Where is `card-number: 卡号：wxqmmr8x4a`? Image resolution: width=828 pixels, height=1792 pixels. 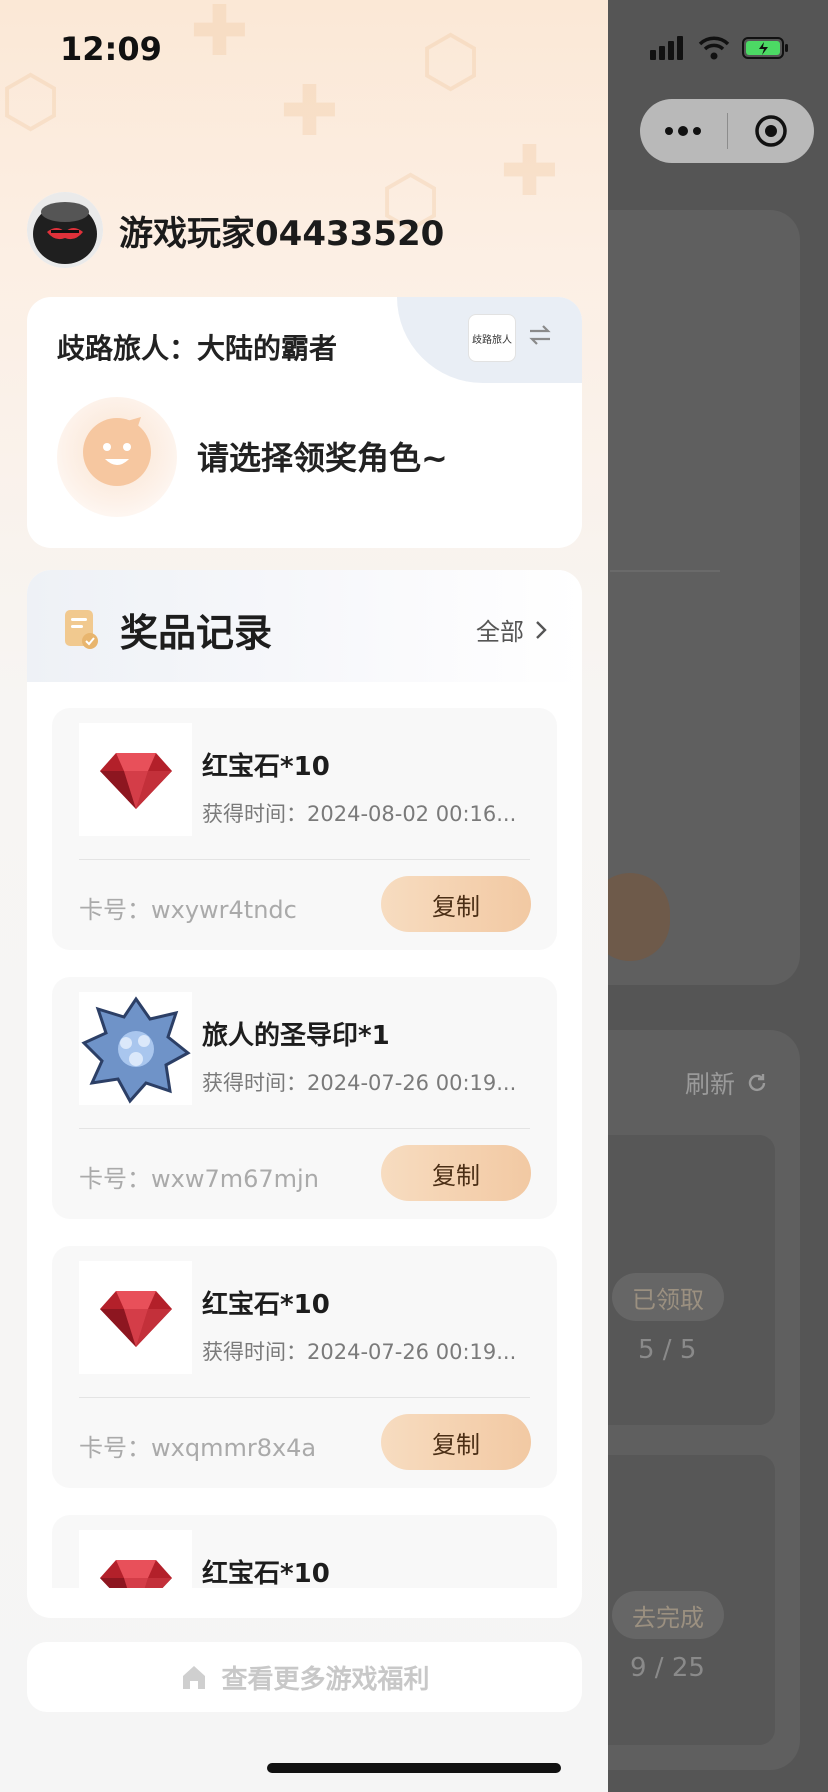
card-number: 卡号：wxqmmr8x4a is located at coordinates (198, 1448).